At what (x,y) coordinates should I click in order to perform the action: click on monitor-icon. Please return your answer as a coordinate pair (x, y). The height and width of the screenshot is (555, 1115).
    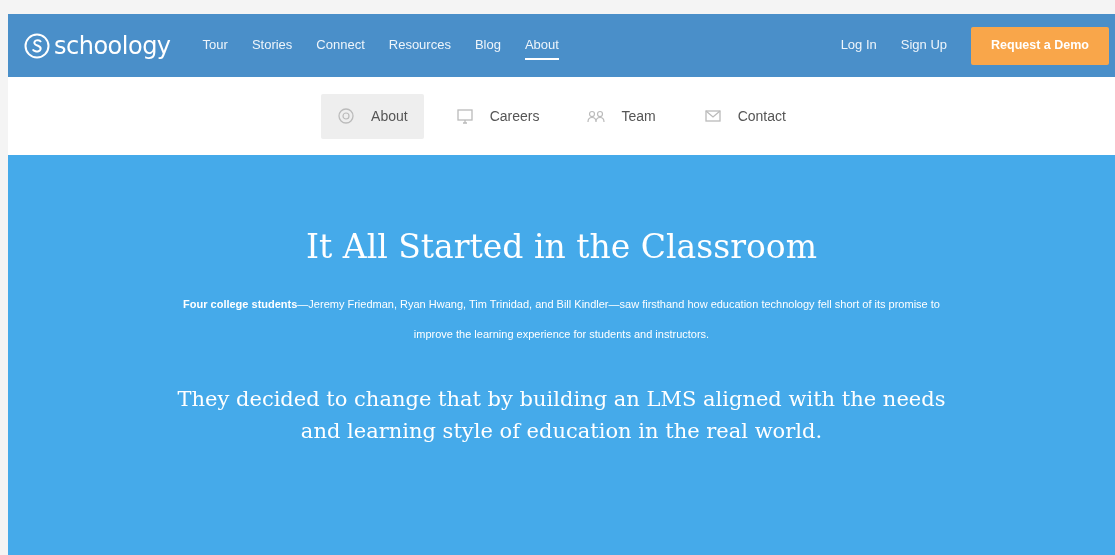
    Looking at the image, I should click on (464, 116).